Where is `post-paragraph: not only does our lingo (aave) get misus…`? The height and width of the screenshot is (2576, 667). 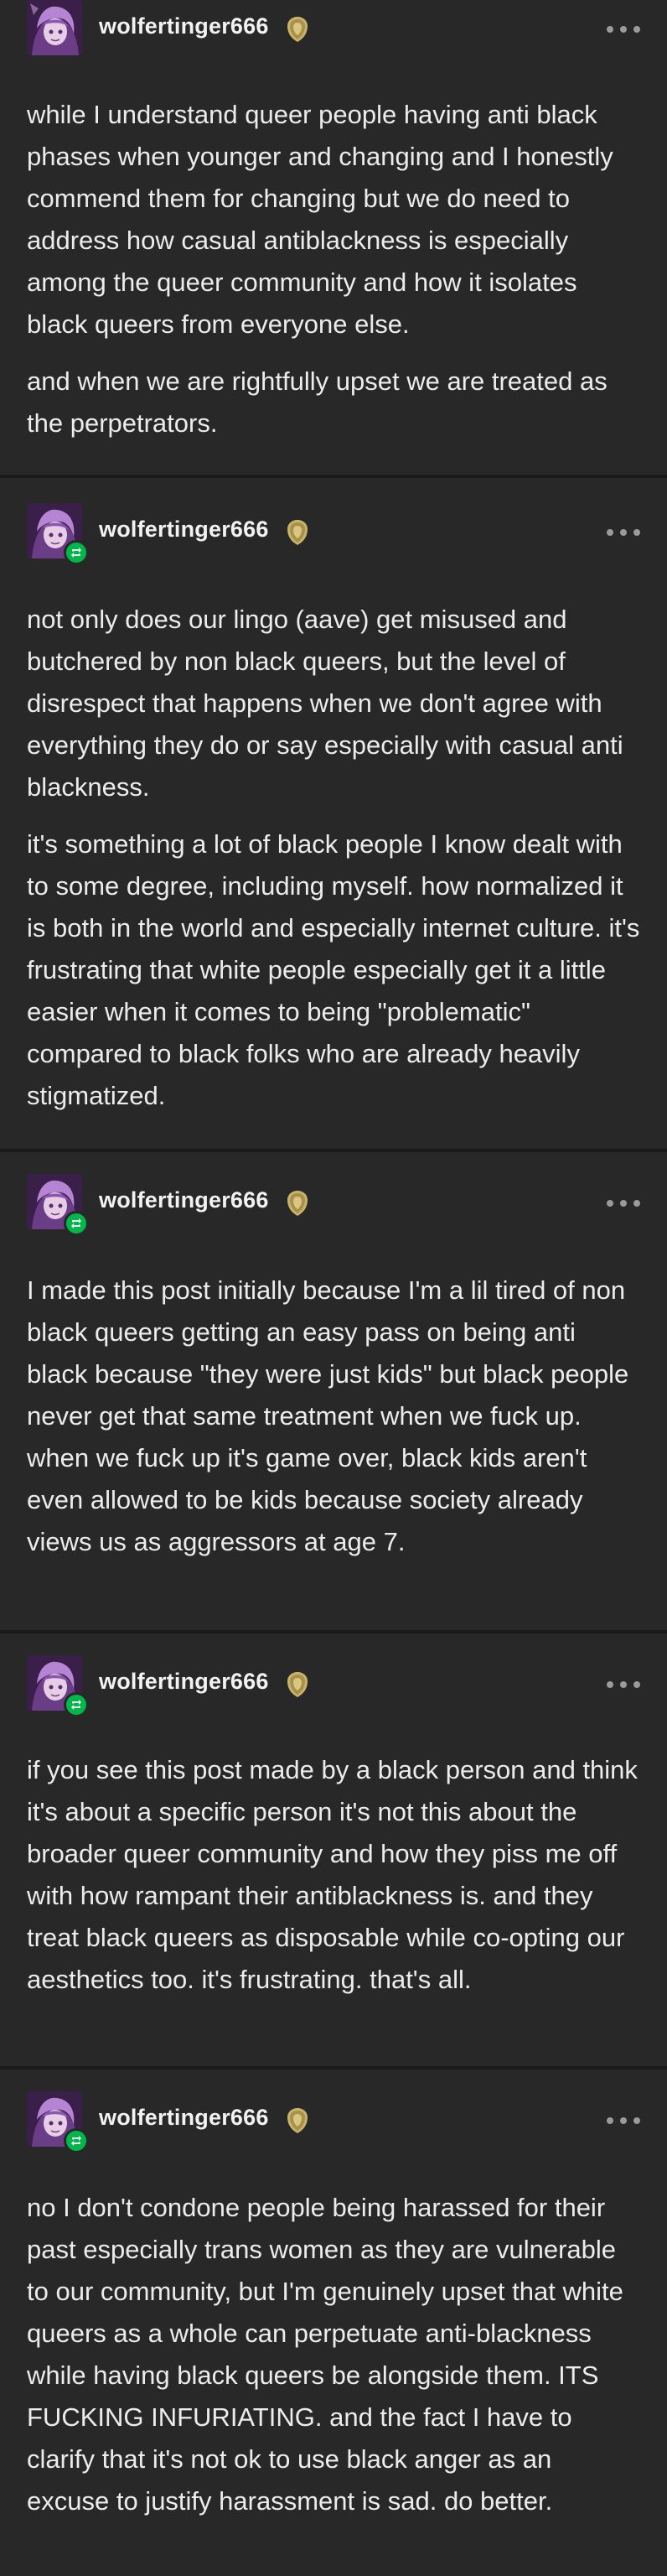 post-paragraph: not only does our lingo (aave) get misus… is located at coordinates (325, 703).